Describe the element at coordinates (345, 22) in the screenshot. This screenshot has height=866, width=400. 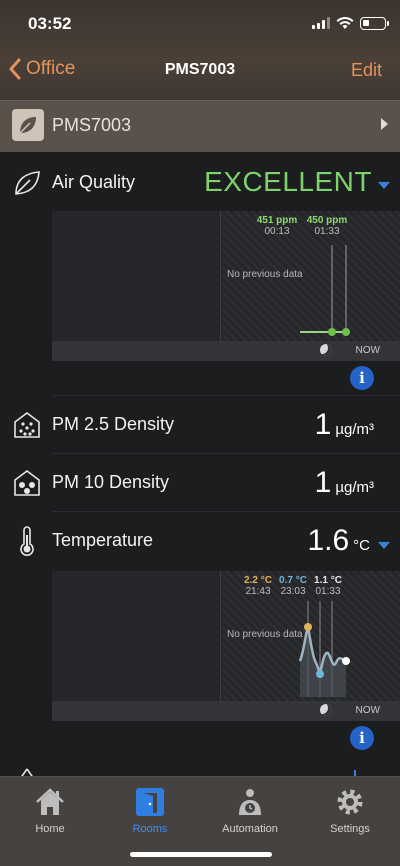
I see `wifi-icon` at that location.